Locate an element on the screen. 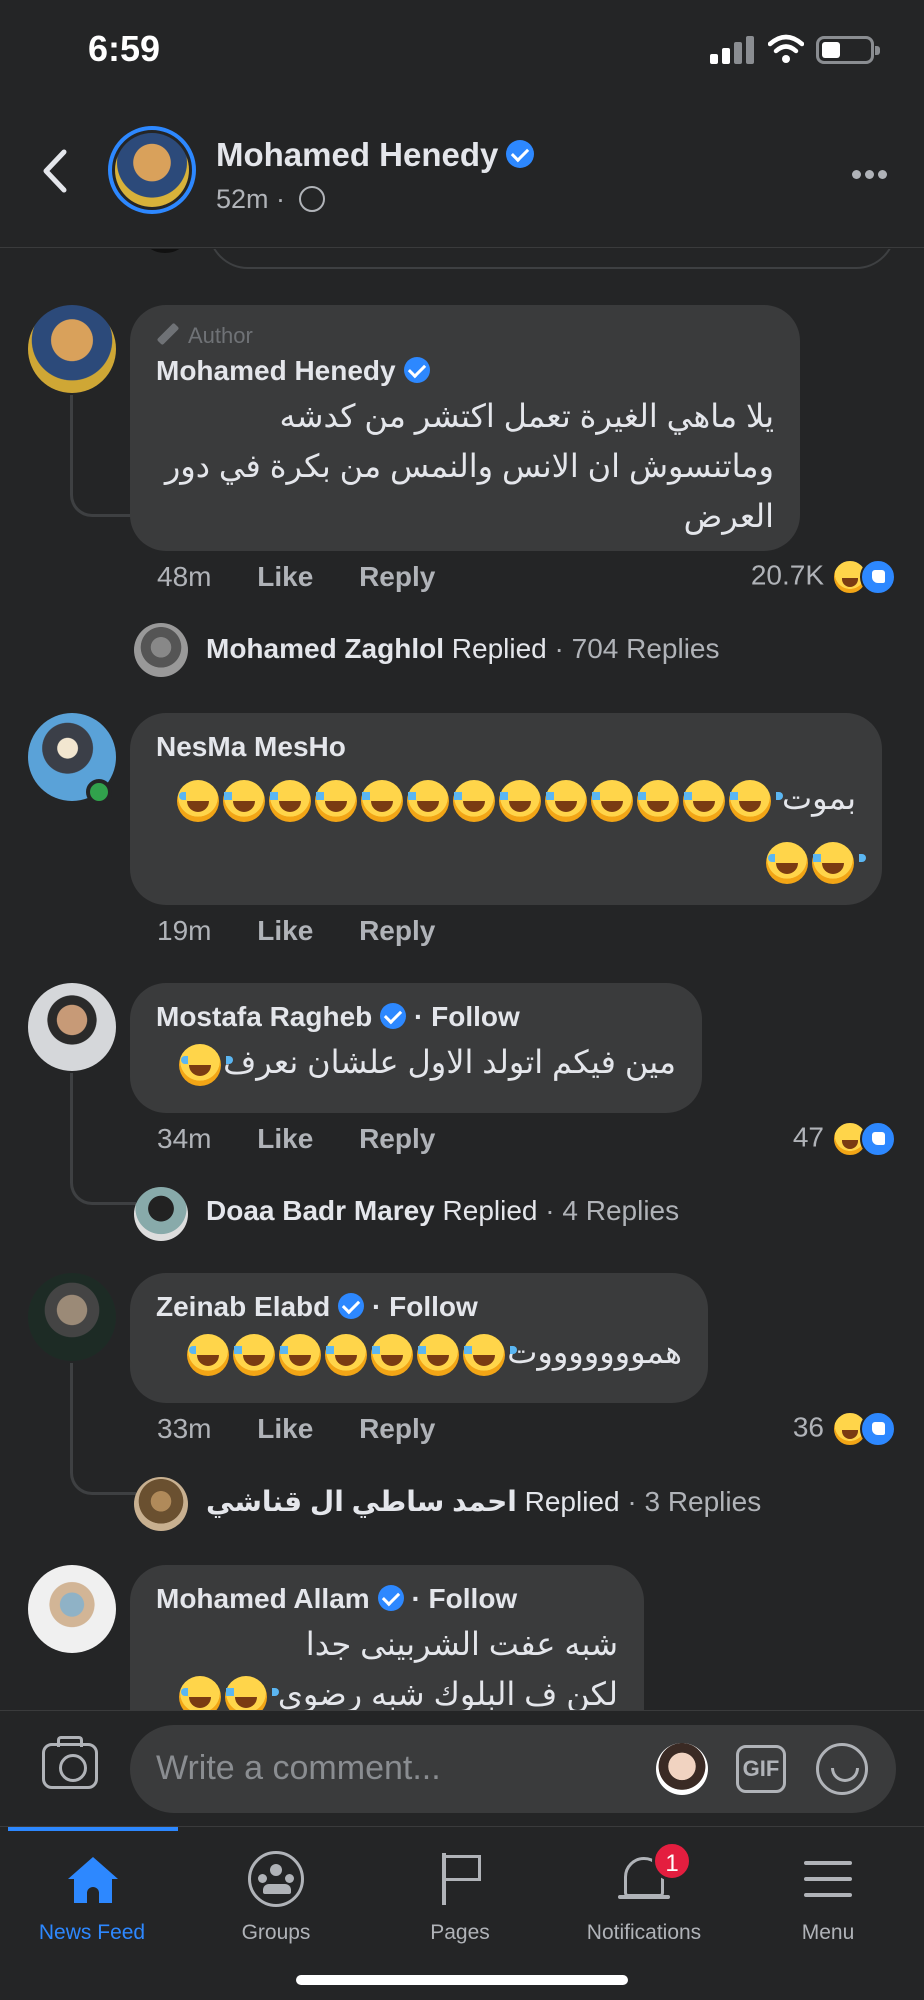 The height and width of the screenshot is (2000, 924). comment-bubble: NesMa MesHo بموت is located at coordinates (506, 809).